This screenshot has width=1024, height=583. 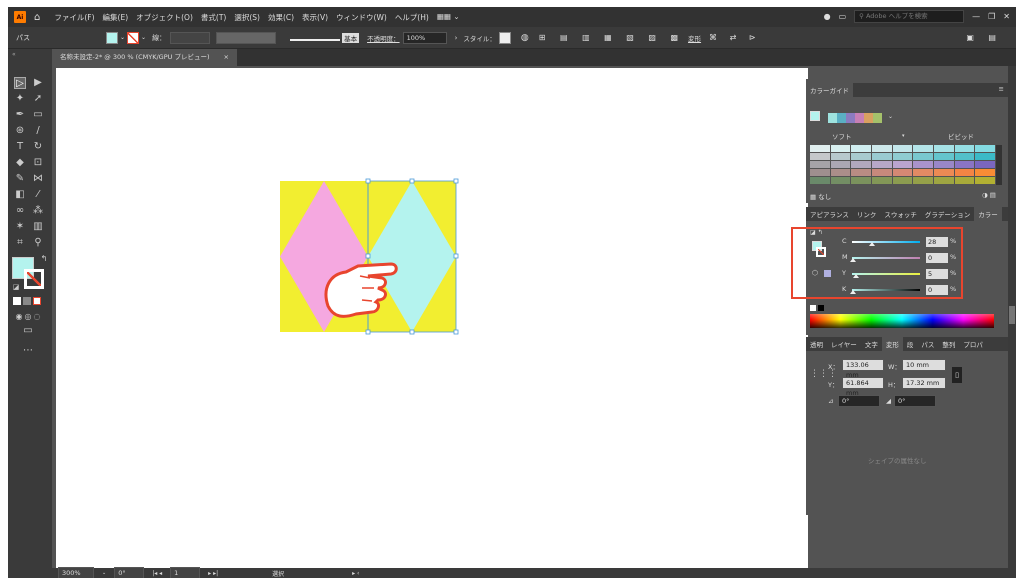 I want to click on menu-item-7: ウィンドウ(W), so click(x=361, y=17).